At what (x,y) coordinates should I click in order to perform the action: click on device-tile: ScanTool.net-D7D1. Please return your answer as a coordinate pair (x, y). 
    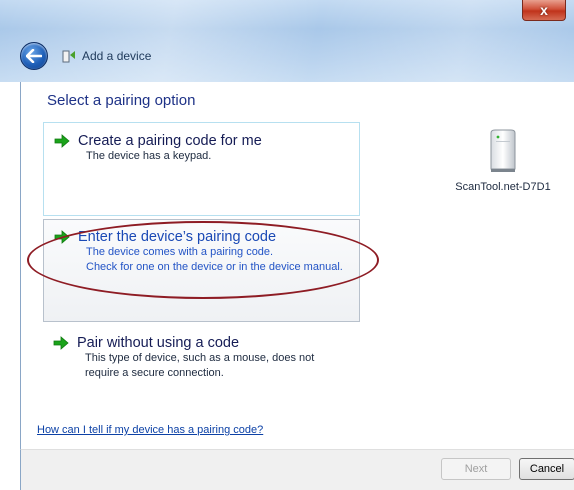
    Looking at the image, I should click on (503, 161).